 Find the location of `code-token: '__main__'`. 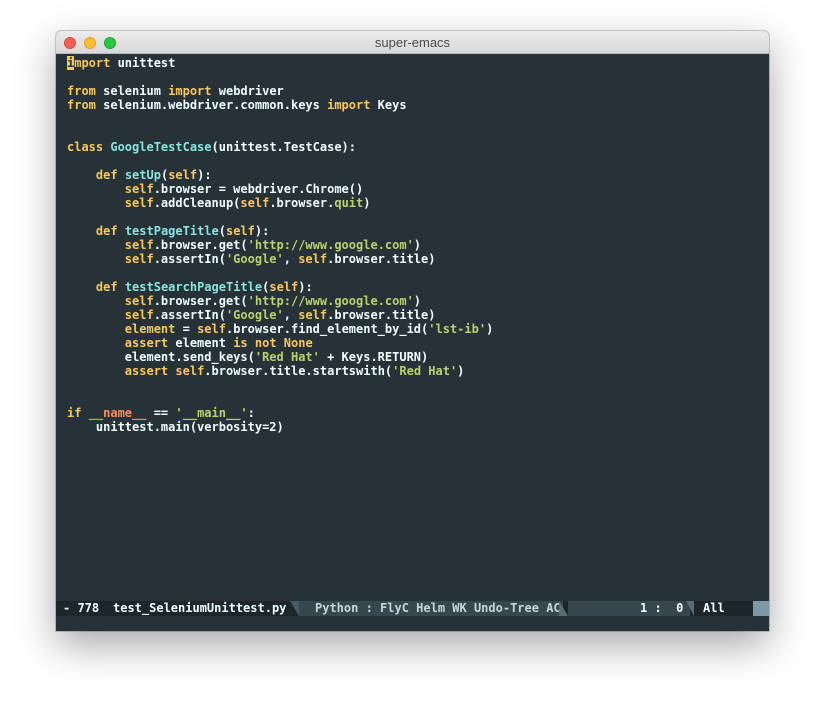

code-token: '__main__' is located at coordinates (211, 413).